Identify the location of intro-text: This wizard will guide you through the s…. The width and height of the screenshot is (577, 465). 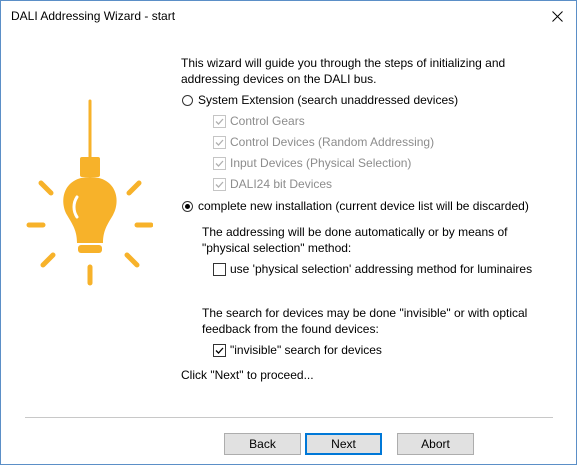
(343, 71).